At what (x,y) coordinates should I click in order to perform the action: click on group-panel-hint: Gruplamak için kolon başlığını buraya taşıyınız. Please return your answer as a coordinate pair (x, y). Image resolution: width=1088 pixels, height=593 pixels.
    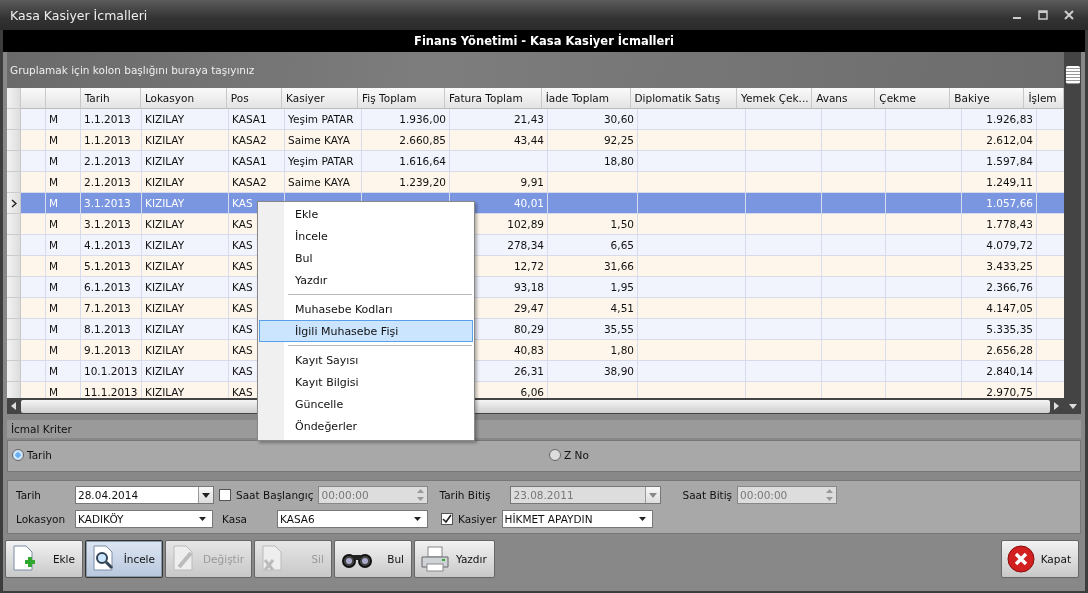
    Looking at the image, I should click on (132, 70).